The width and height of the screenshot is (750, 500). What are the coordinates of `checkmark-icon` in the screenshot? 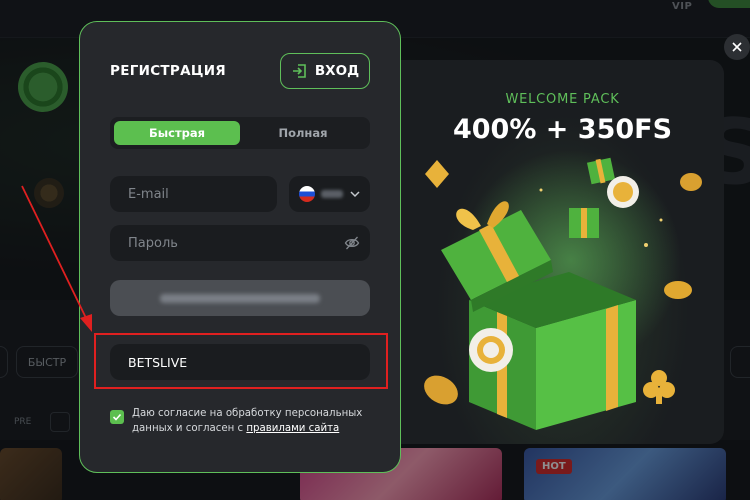 It's located at (117, 417).